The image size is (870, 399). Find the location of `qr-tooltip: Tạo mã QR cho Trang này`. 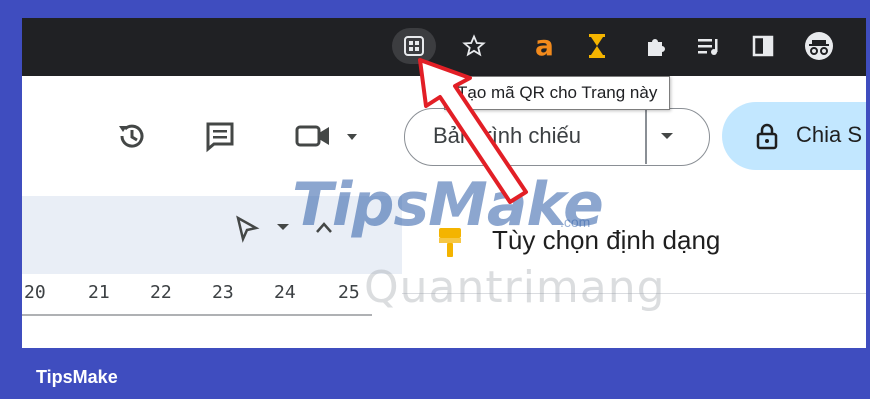

qr-tooltip: Tạo mã QR cho Trang này is located at coordinates (557, 93).